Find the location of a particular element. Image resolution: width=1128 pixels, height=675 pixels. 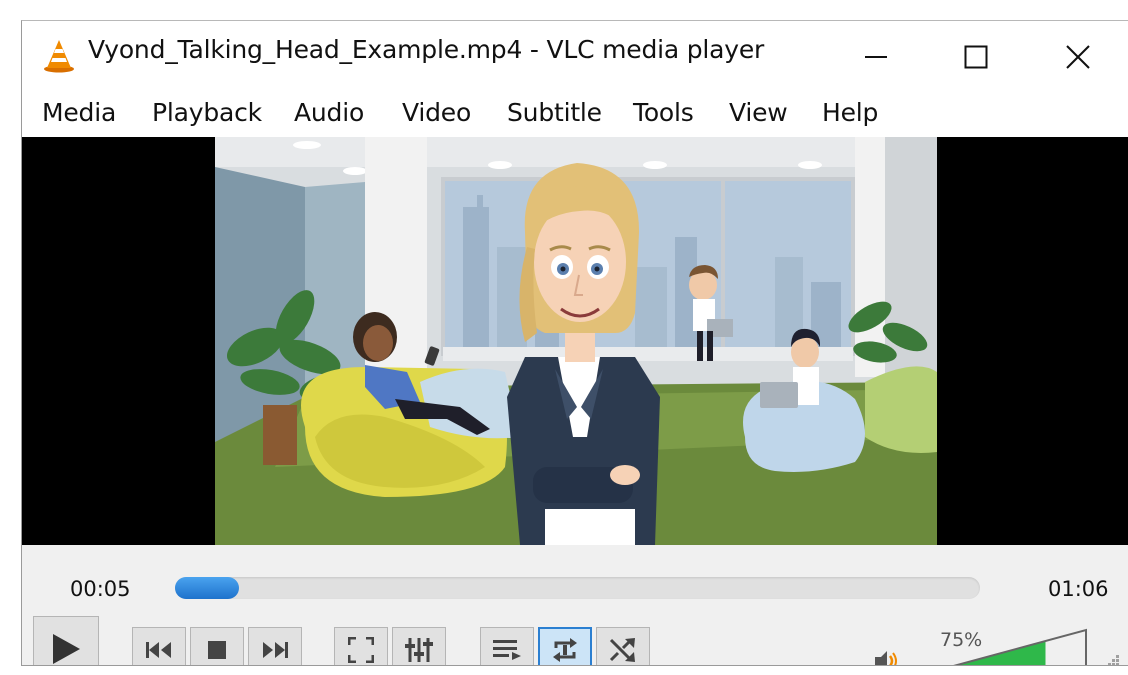

stop-button is located at coordinates (217, 646).